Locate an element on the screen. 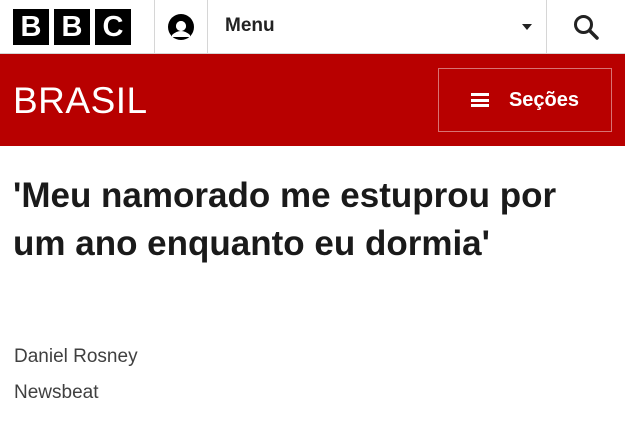 The height and width of the screenshot is (426, 625). search-icon is located at coordinates (586, 27).